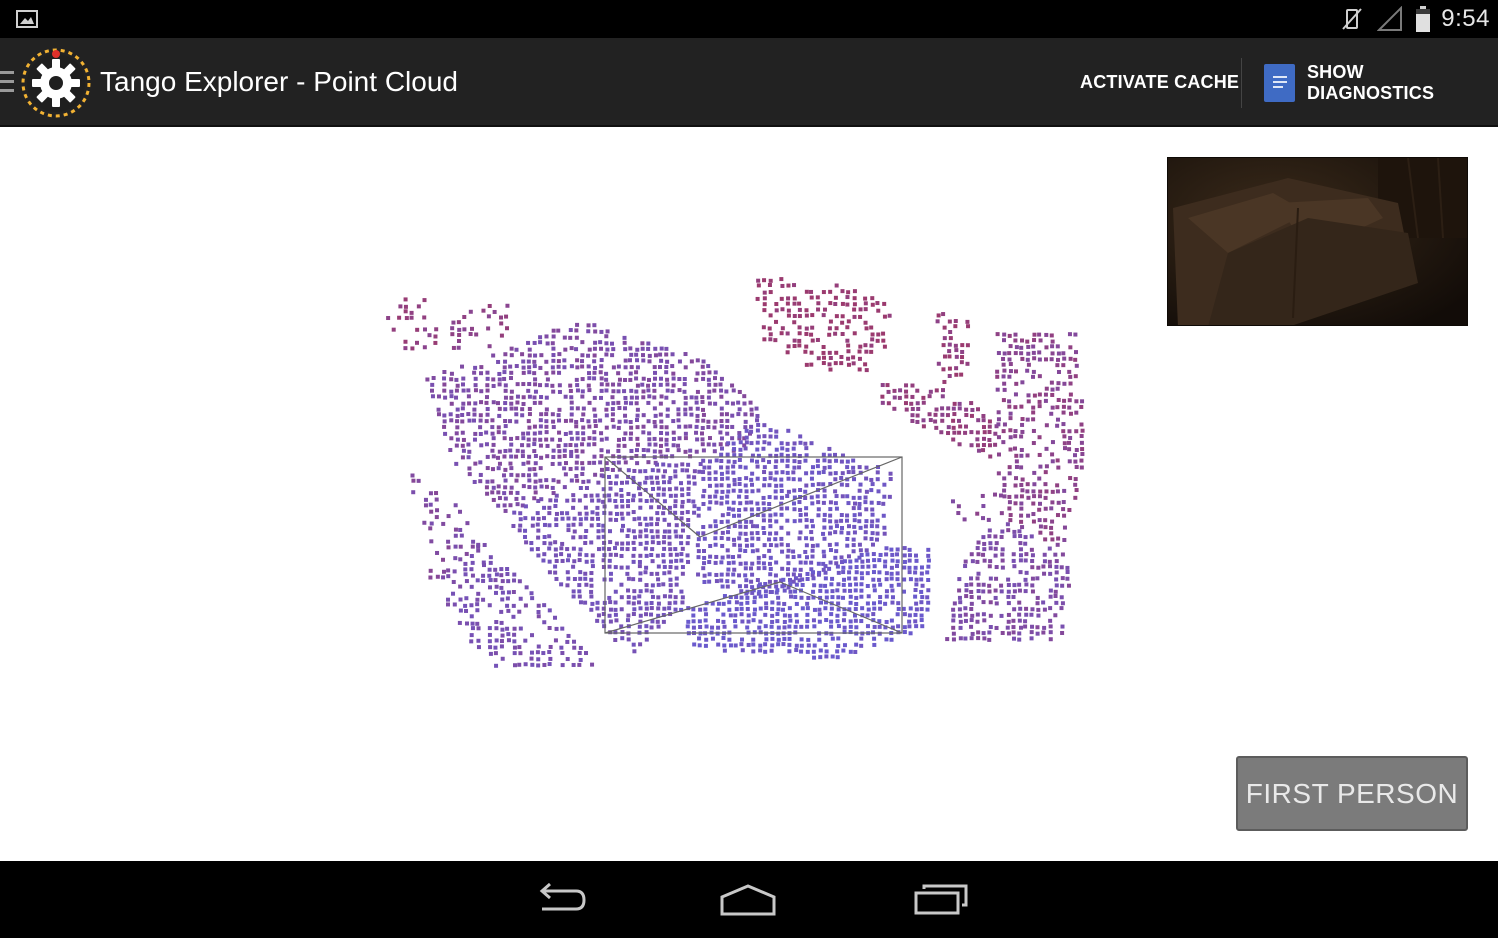 Image resolution: width=1498 pixels, height=938 pixels. I want to click on recent-apps-icon, so click(940, 900).